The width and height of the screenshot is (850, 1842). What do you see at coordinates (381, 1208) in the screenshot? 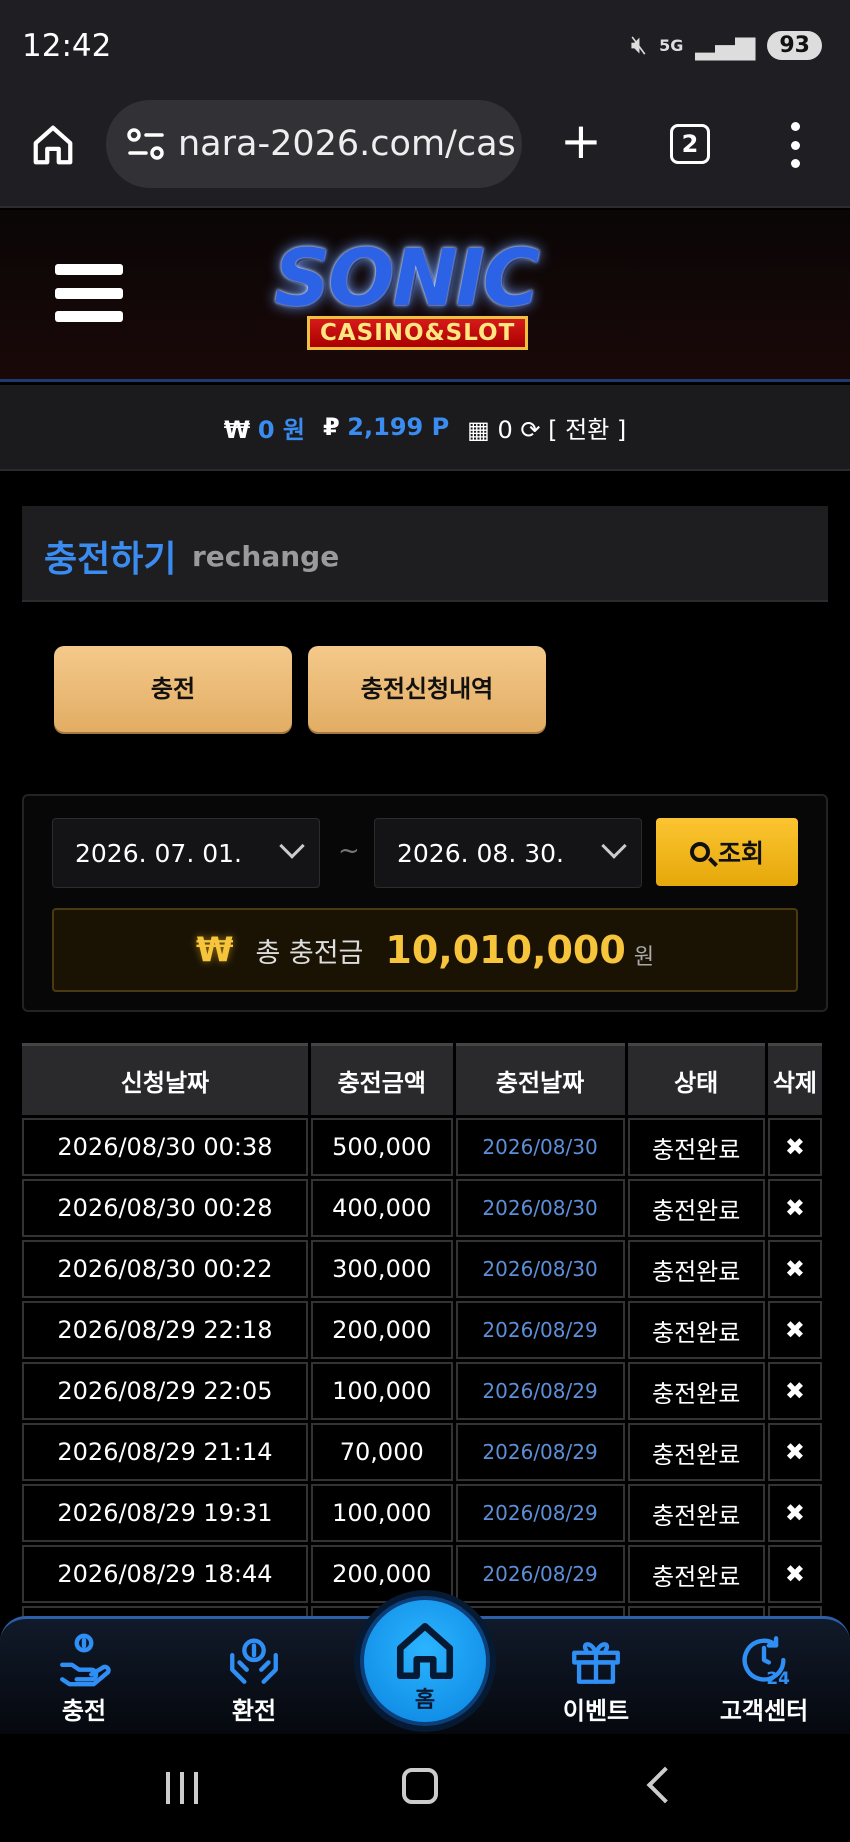
I see `amount-cell: 400,000` at bounding box center [381, 1208].